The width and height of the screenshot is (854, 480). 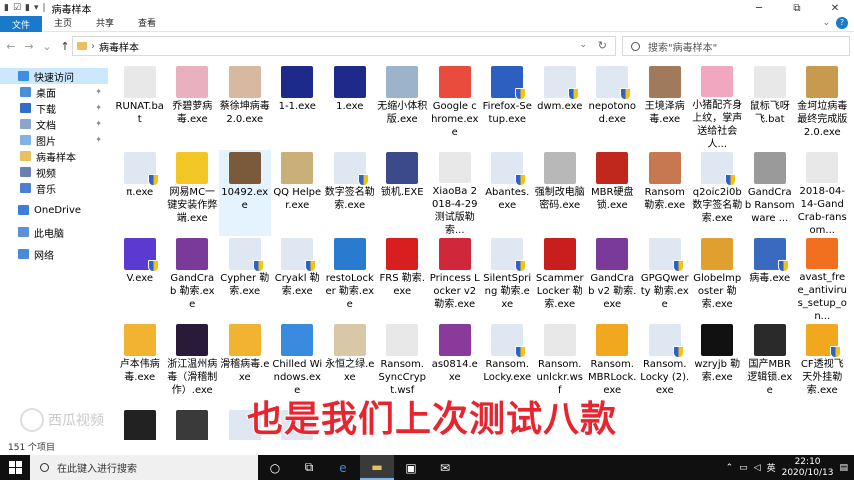 What do you see at coordinates (771, 467) in the screenshot?
I see `ime-indicator: 英` at bounding box center [771, 467].